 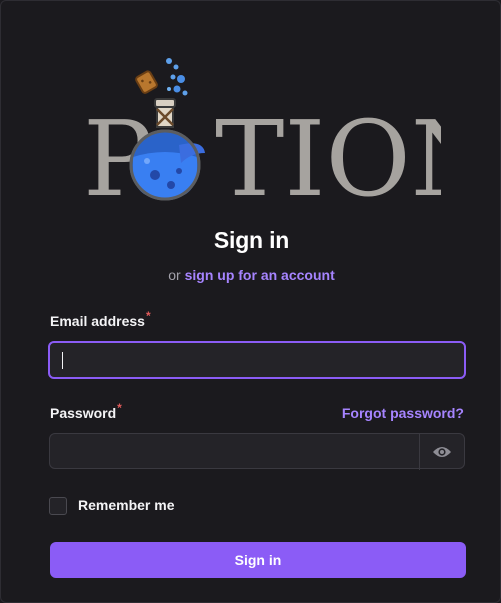 I want to click on password-required-mark: *, so click(x=119, y=408).